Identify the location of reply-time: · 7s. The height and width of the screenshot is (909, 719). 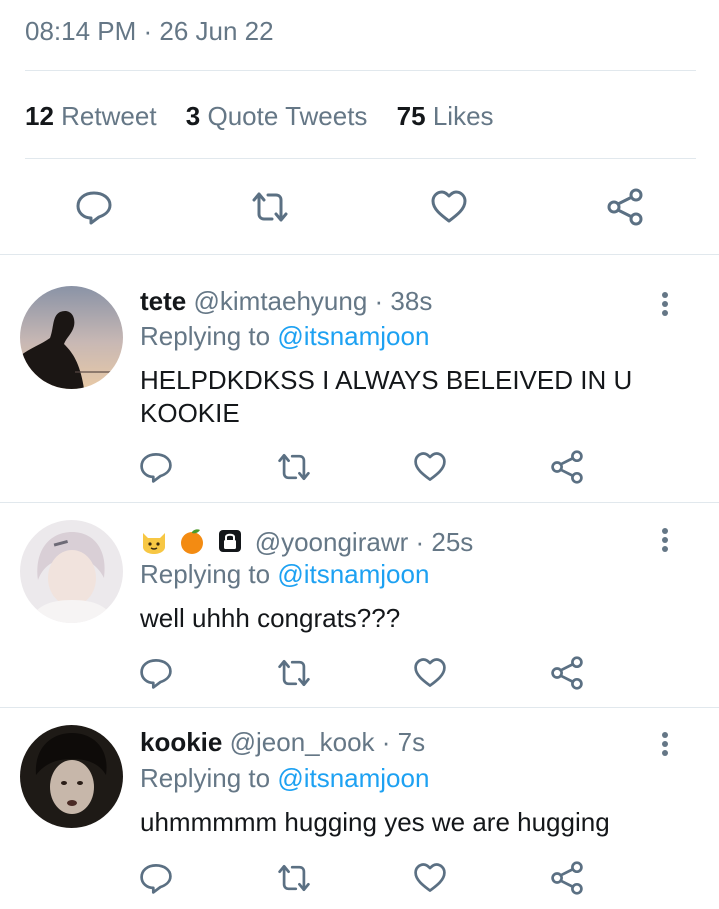
(403, 742).